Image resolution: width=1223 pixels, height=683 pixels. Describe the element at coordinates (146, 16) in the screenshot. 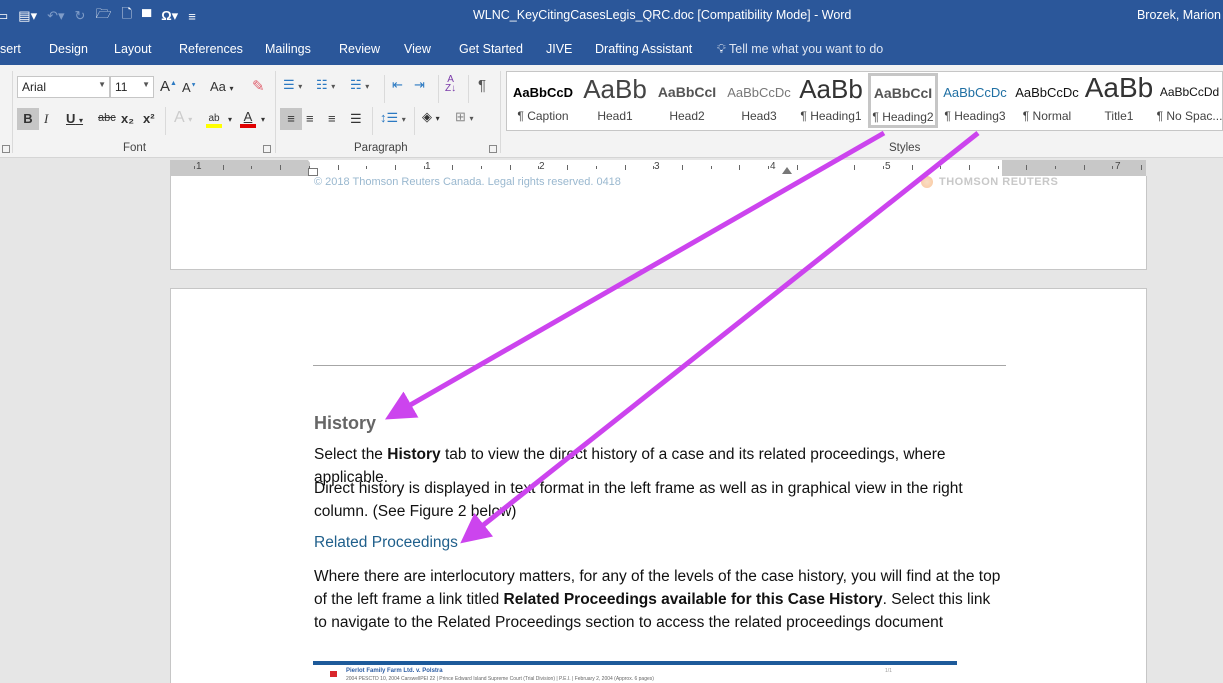

I see `new-folder-icon: ▀` at that location.